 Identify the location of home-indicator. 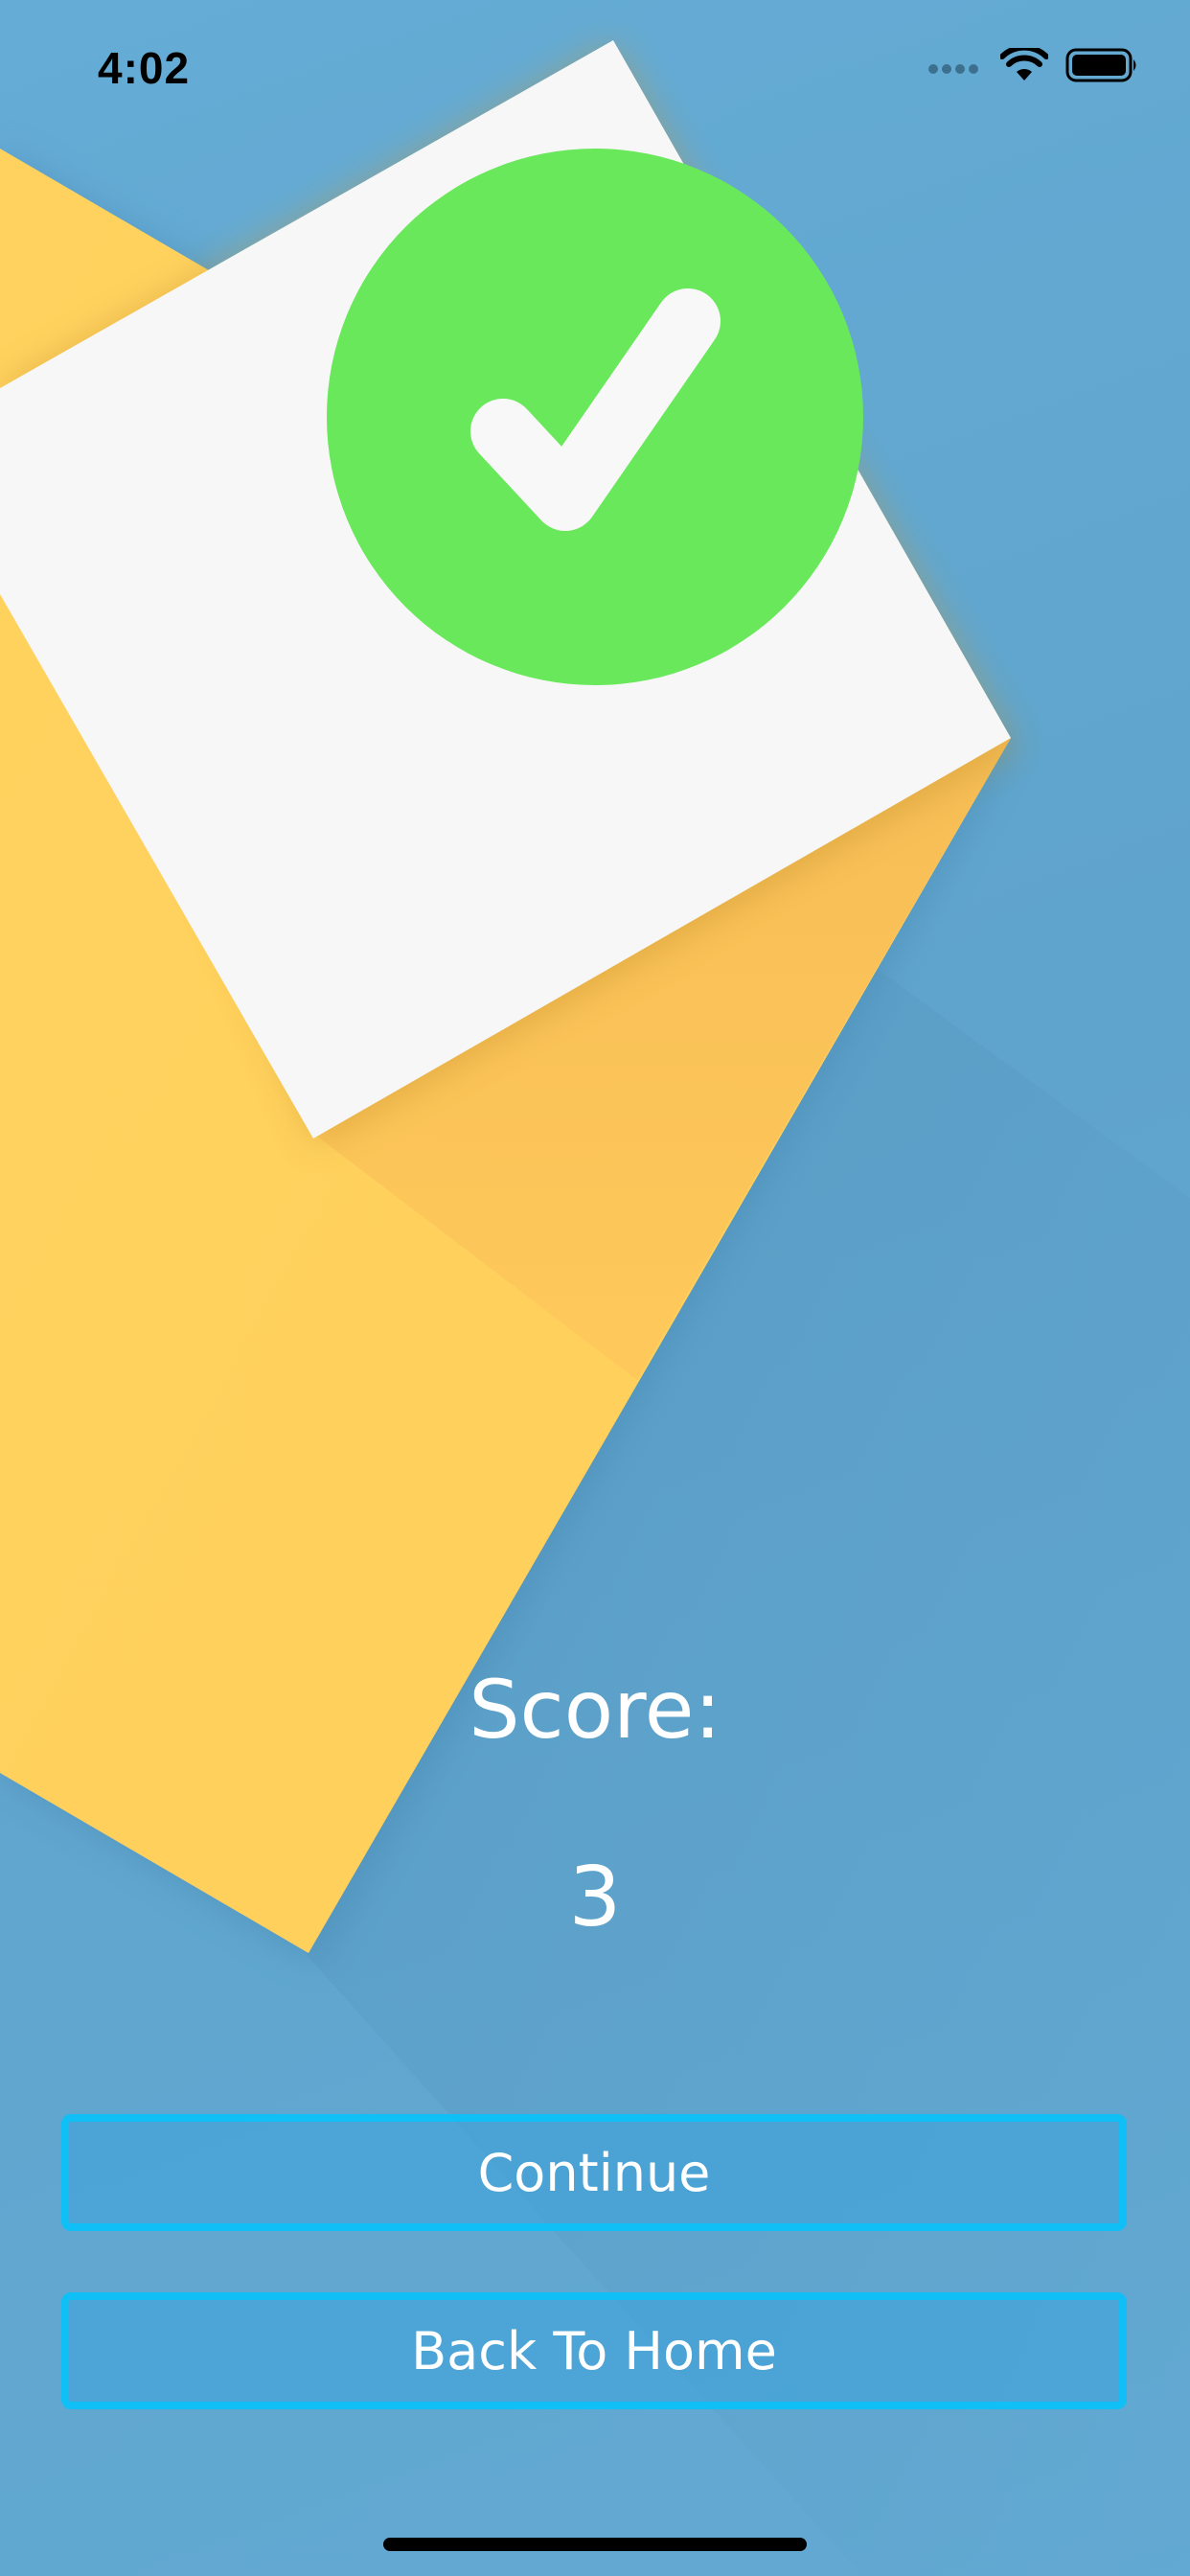
(595, 2544).